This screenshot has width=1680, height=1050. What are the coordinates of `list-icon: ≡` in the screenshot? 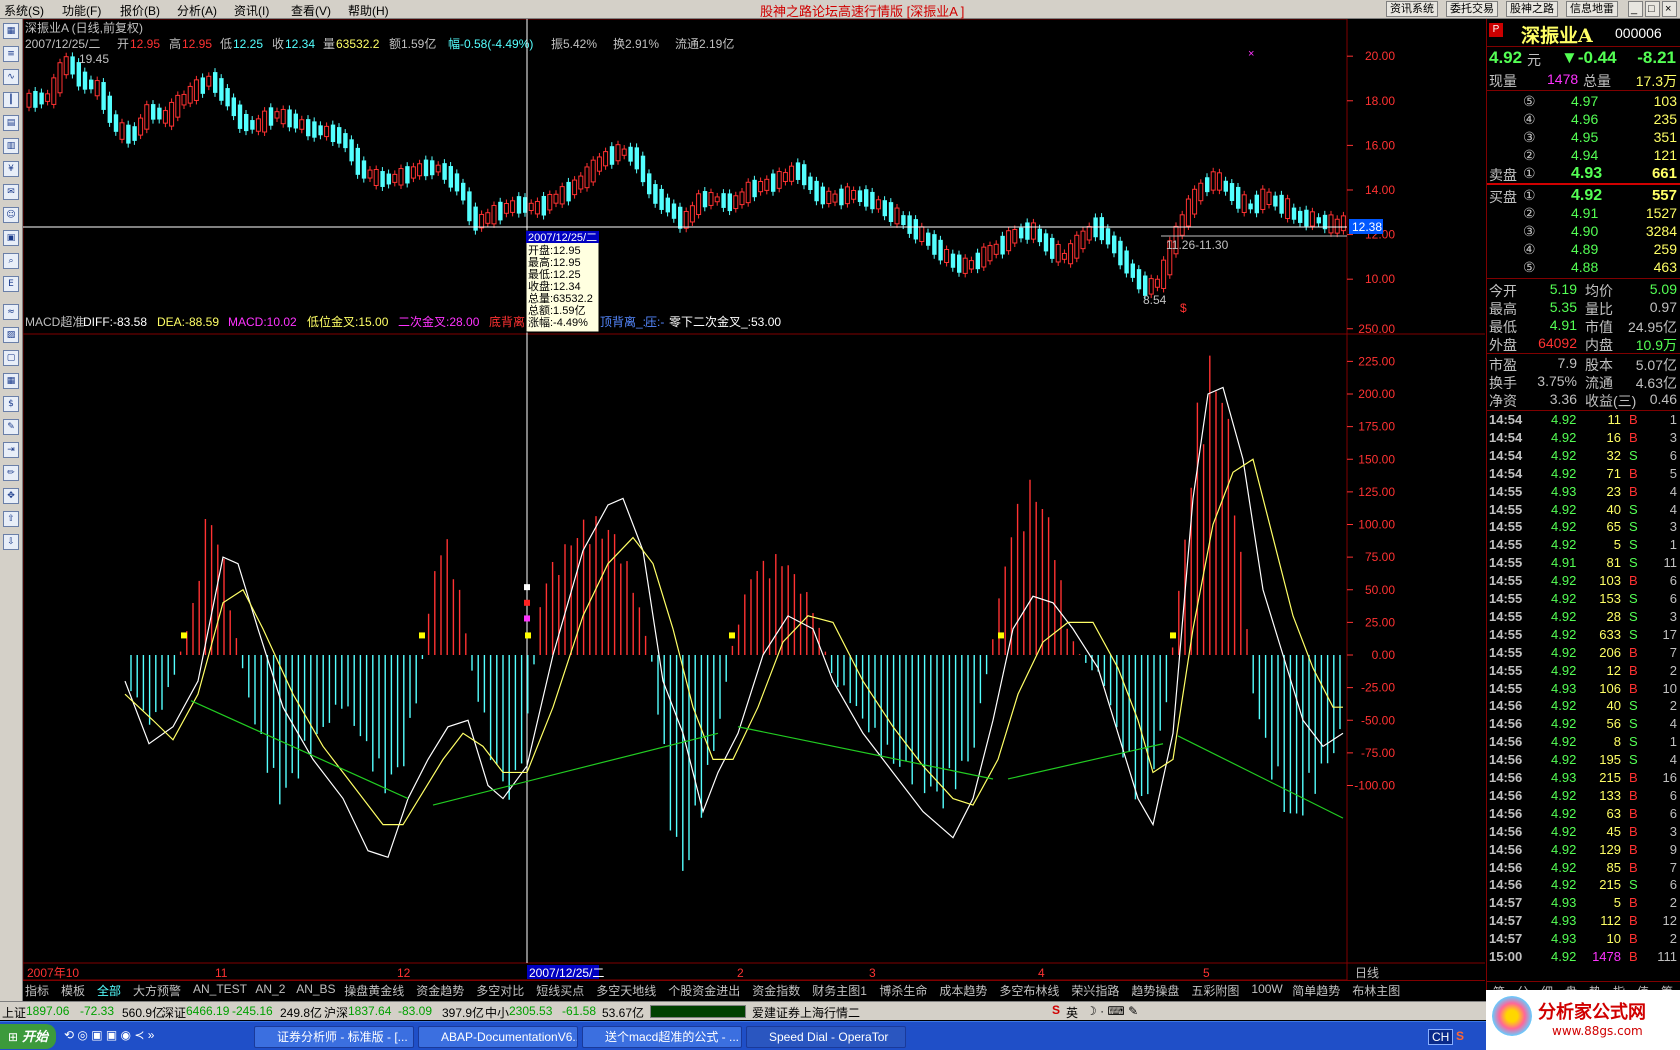 It's located at (11, 54).